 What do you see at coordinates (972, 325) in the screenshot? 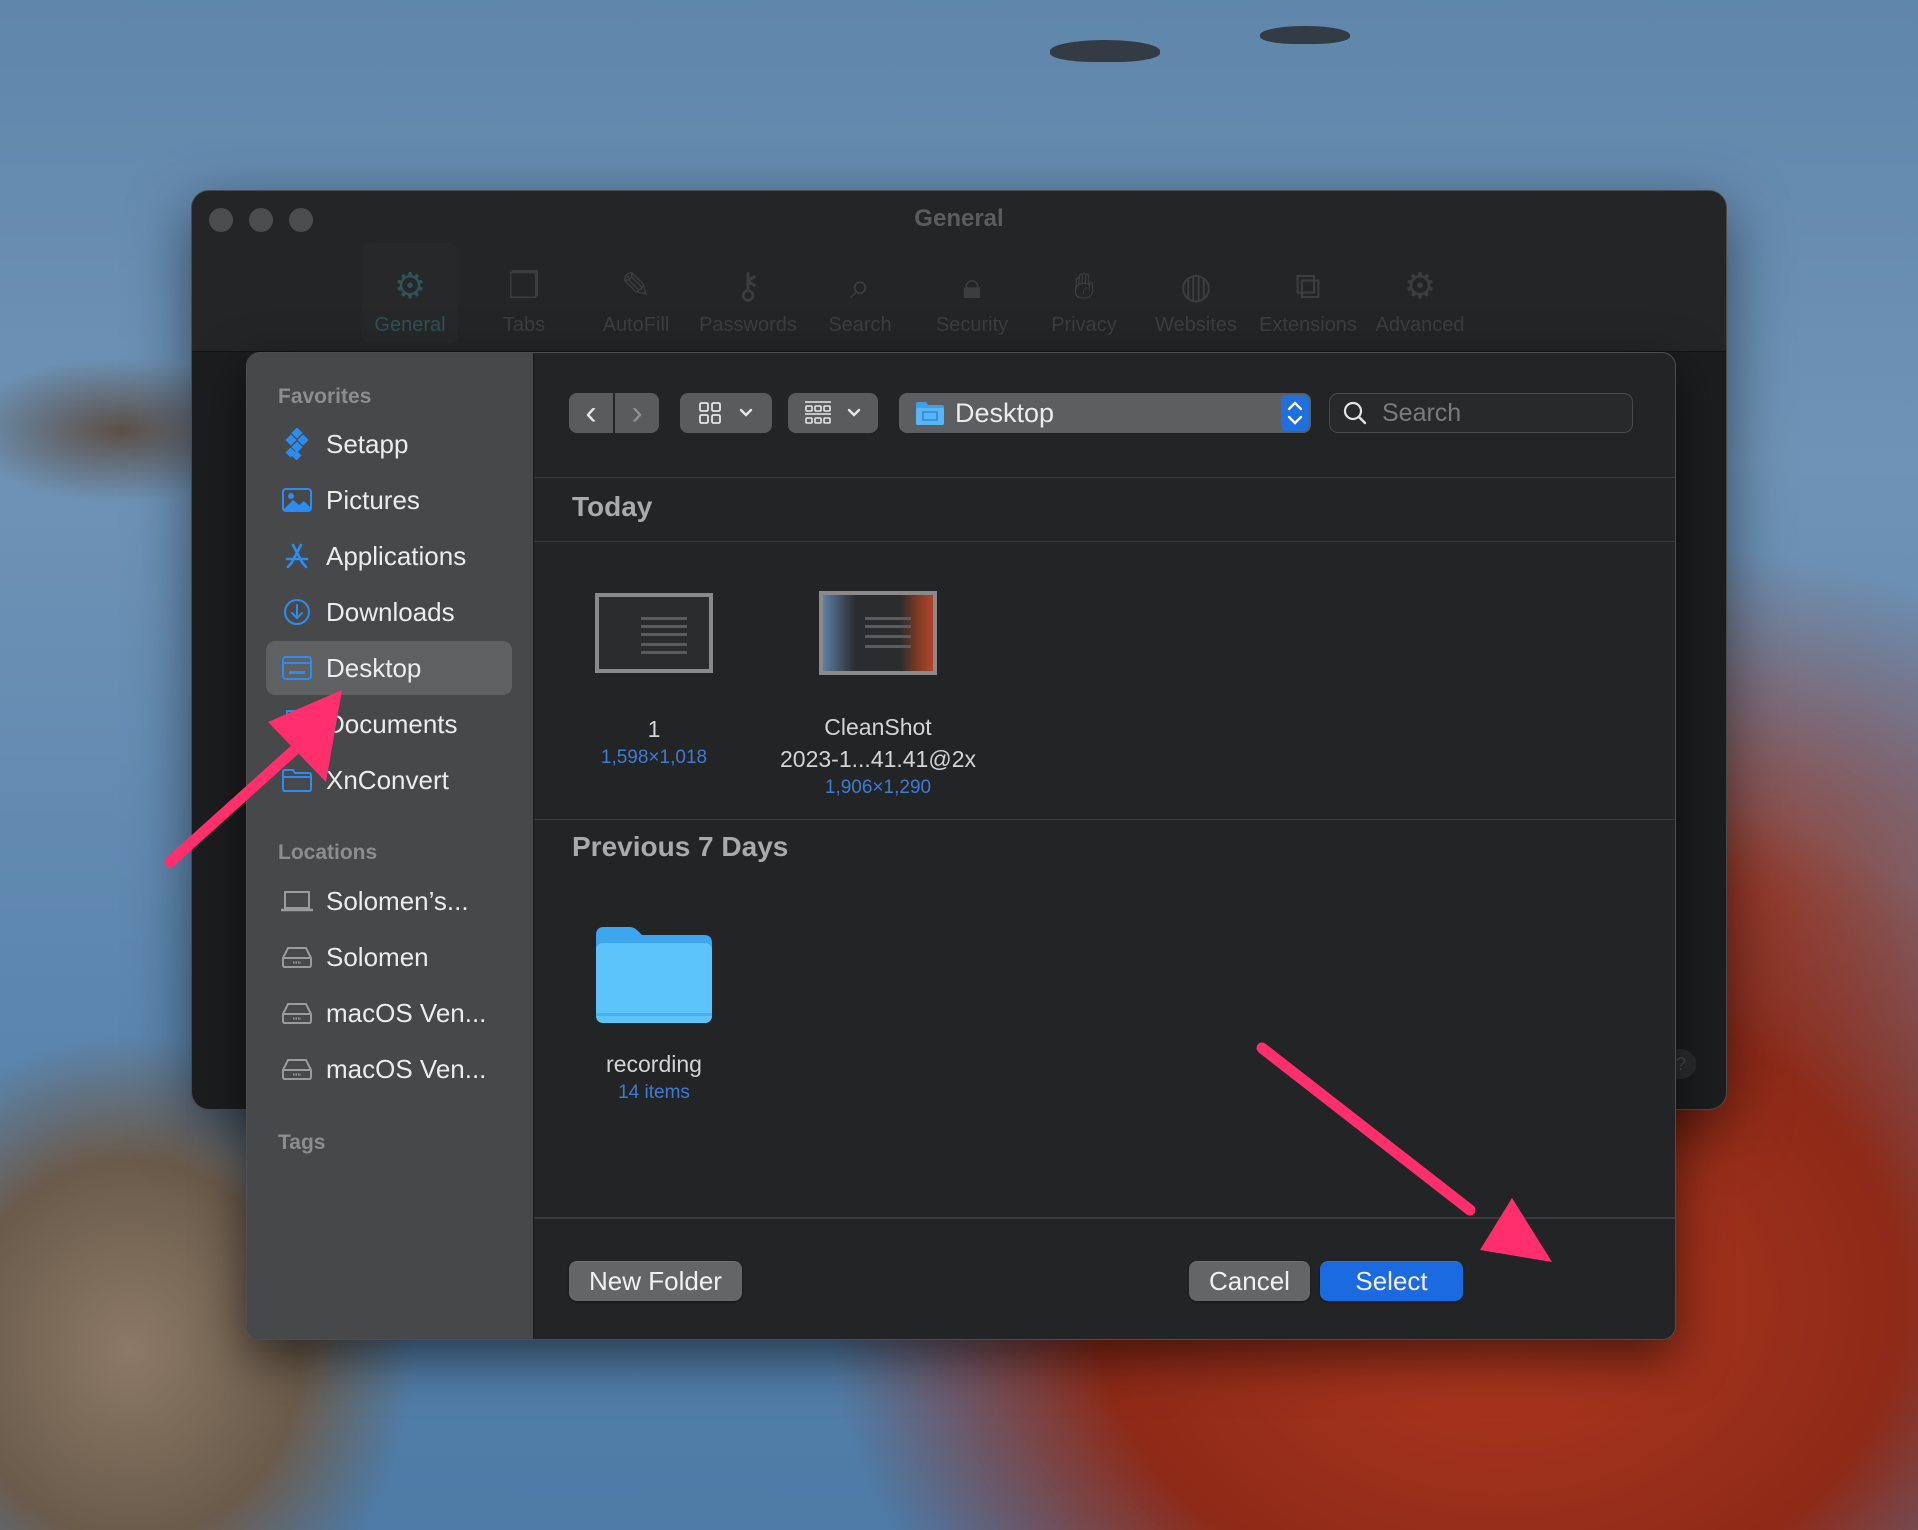
I see `prefs-tab-label: Security` at bounding box center [972, 325].